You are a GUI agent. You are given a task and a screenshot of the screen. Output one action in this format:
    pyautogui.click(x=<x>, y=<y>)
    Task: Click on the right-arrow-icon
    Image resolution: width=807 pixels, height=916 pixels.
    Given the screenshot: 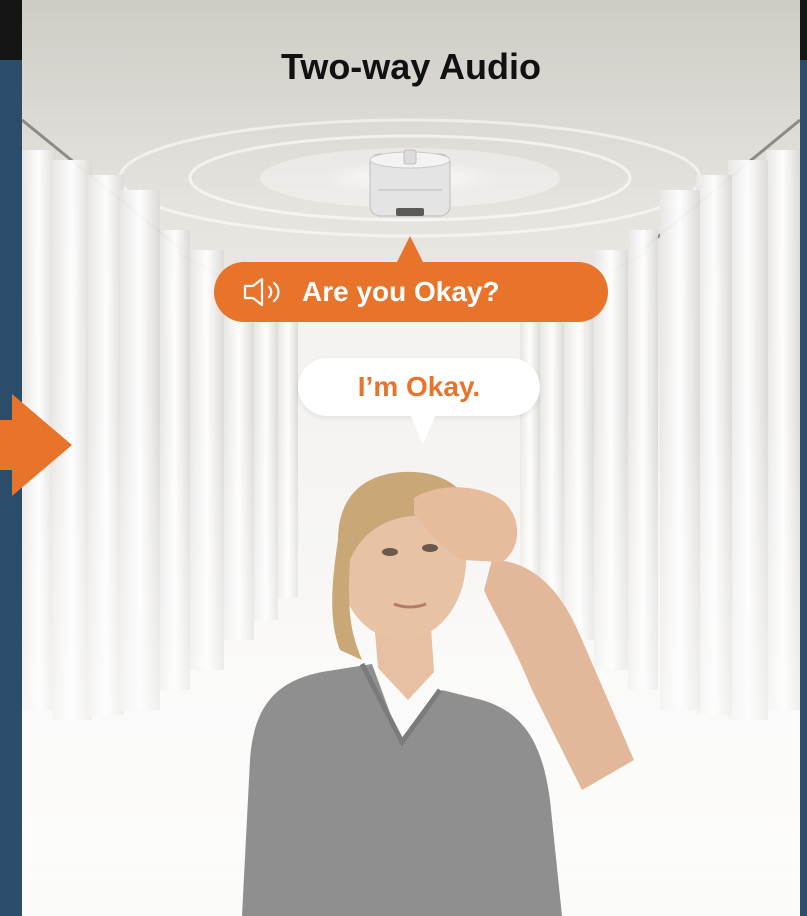 What is the action you would take?
    pyautogui.click(x=36, y=445)
    